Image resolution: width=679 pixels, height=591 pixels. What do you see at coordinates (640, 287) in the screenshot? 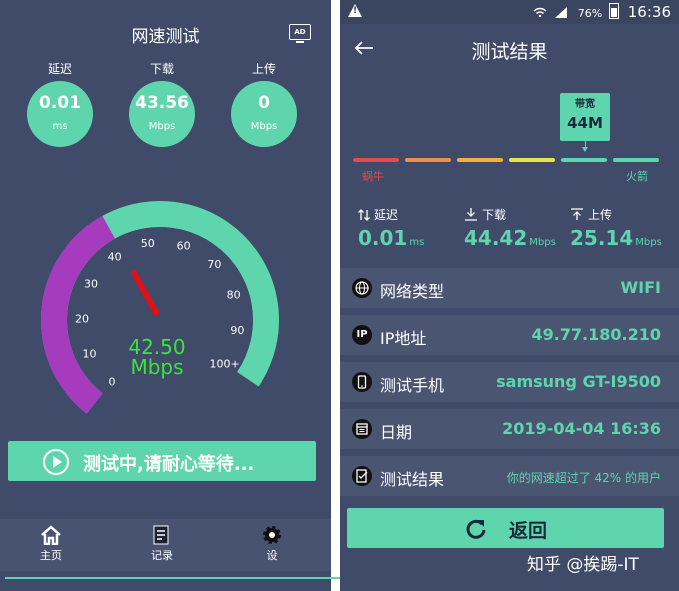
I see `row-value: WIFI` at bounding box center [640, 287].